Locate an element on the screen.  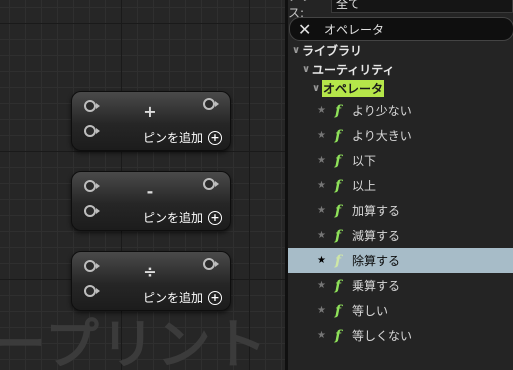
node-operator: - is located at coordinates (150, 191).